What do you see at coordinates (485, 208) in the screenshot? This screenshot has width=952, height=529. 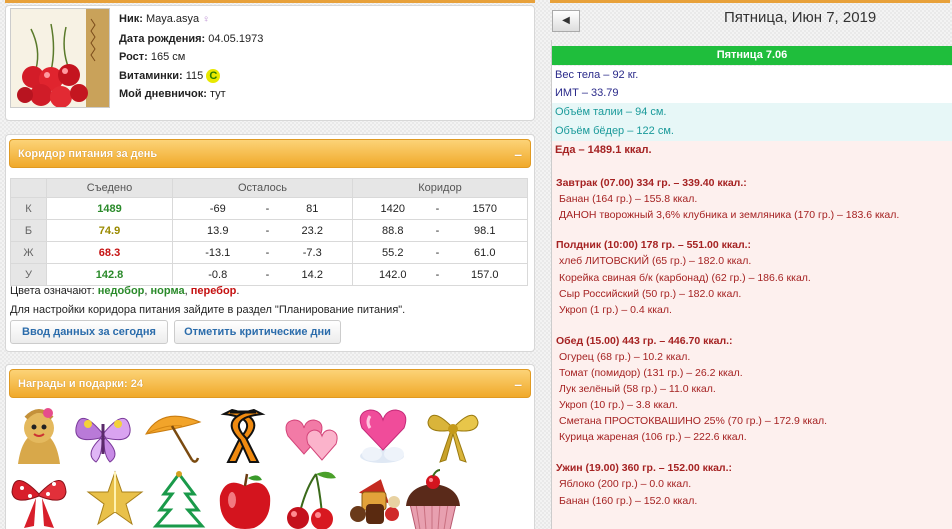 I see `corridor-max: 1570` at bounding box center [485, 208].